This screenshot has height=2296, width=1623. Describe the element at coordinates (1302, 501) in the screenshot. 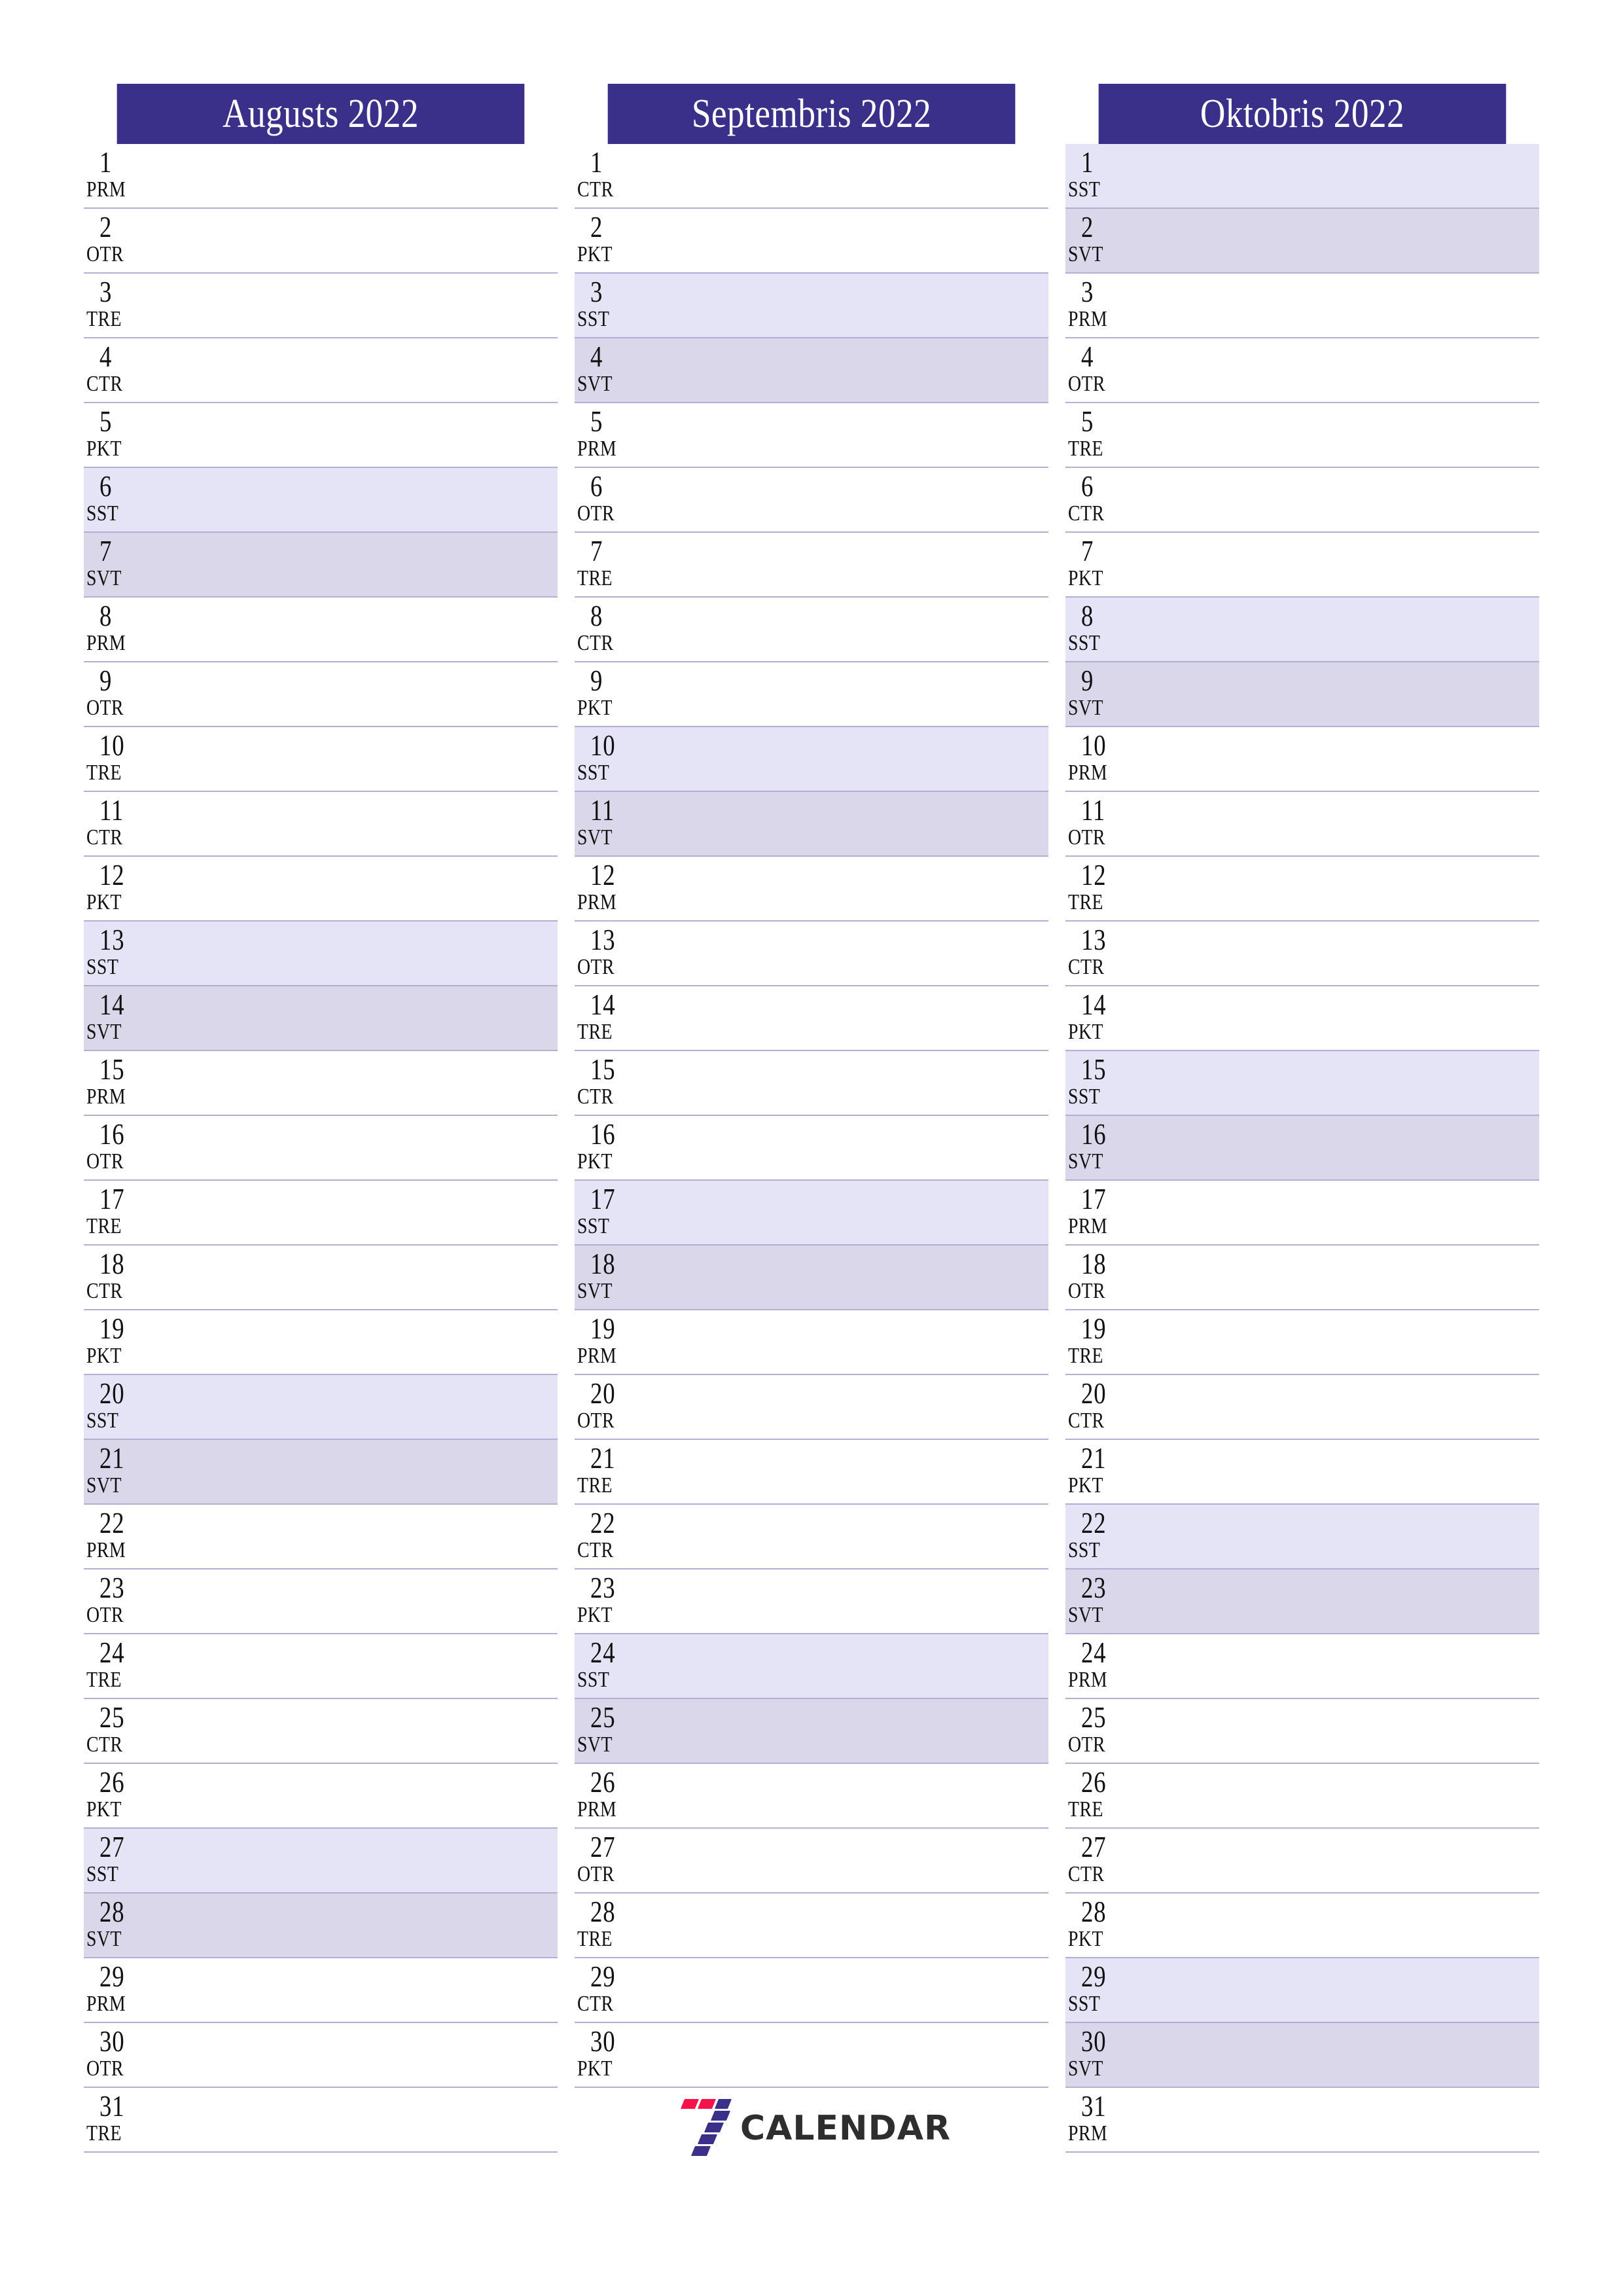

I see `day-row: 6 CTR` at that location.